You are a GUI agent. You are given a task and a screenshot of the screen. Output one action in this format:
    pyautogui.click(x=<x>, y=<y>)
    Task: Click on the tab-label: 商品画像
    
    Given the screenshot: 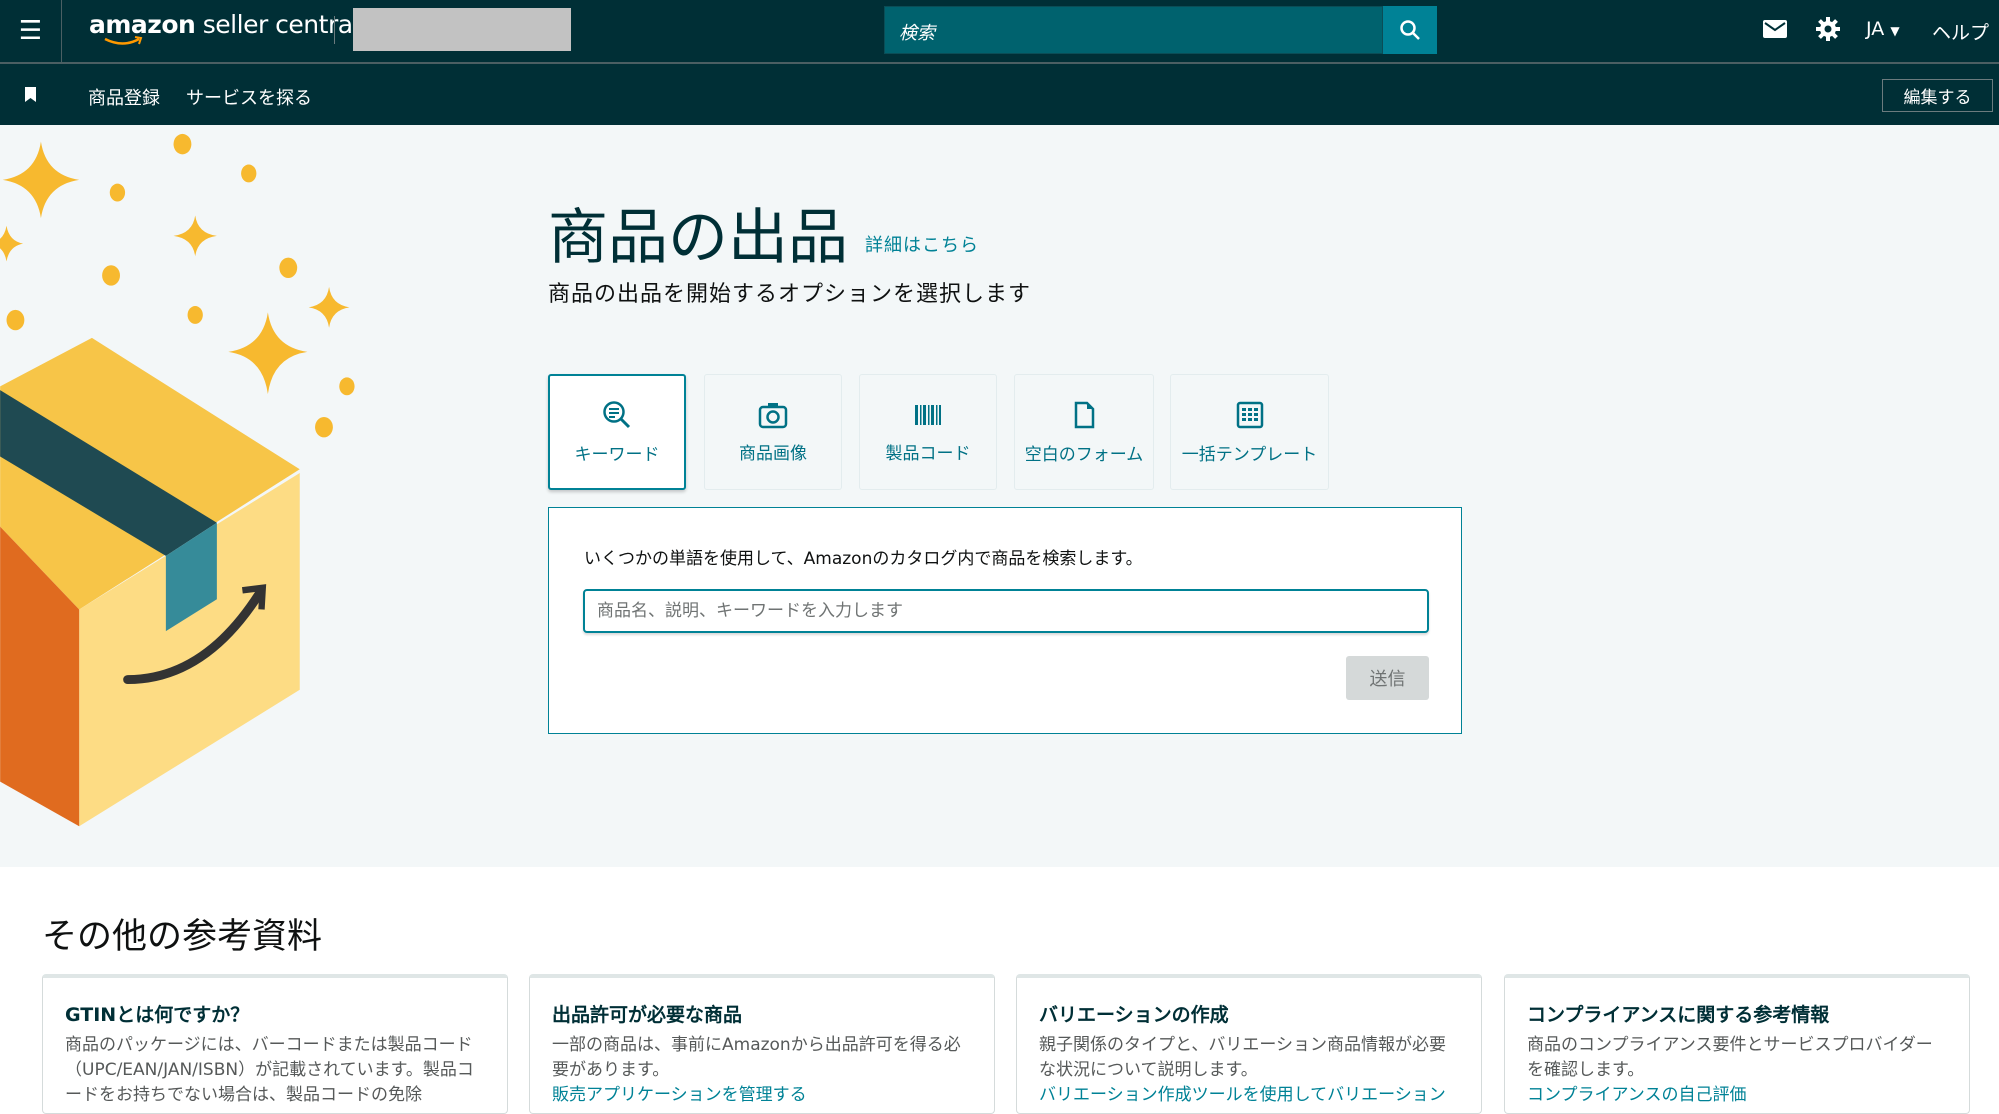 What is the action you would take?
    pyautogui.click(x=773, y=453)
    